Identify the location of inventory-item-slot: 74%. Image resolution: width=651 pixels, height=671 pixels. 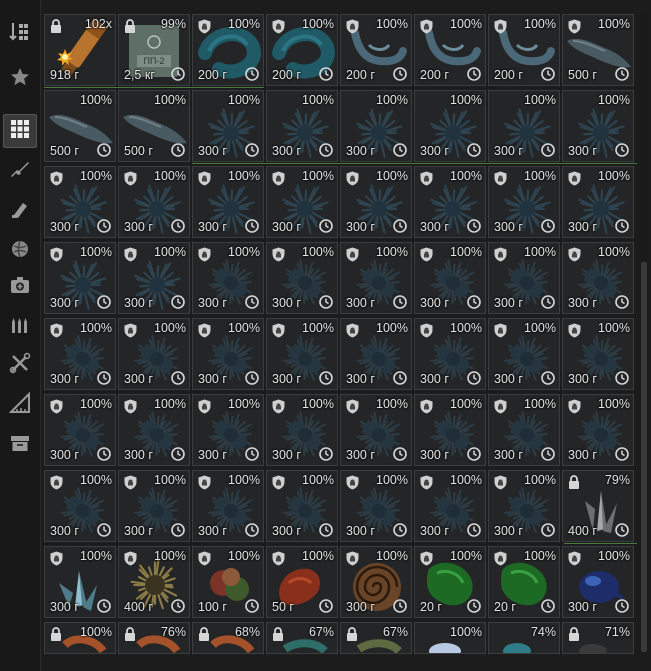
(524, 638).